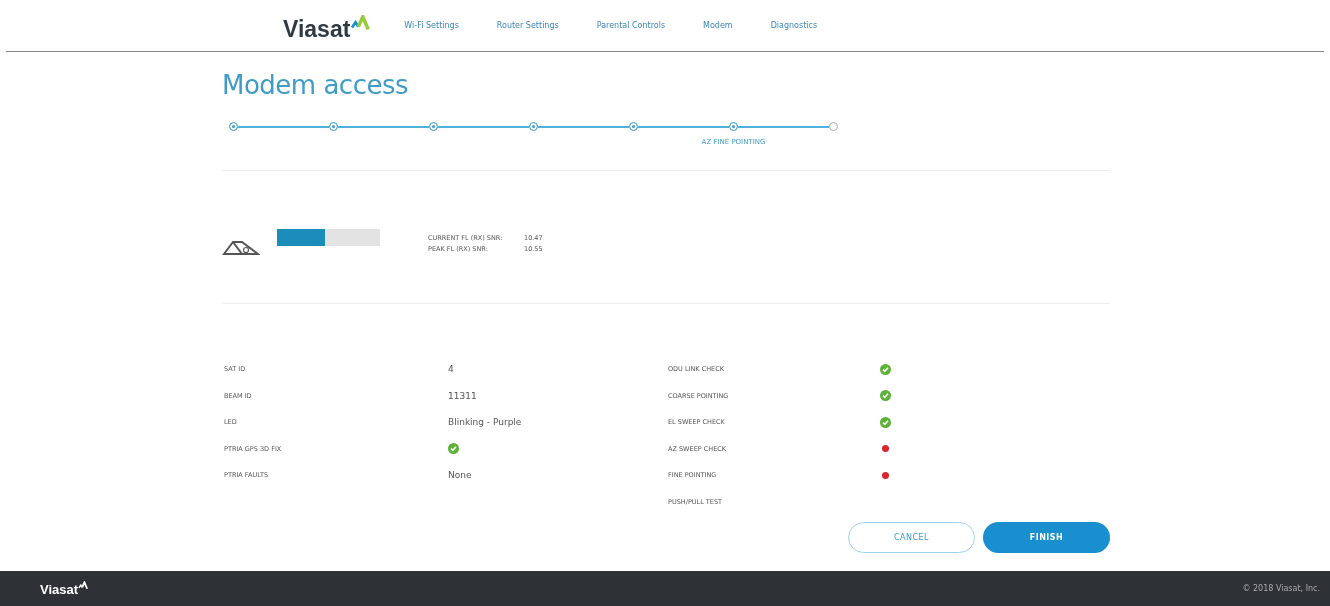 The height and width of the screenshot is (606, 1330). I want to click on page-title: Modem access, so click(316, 85).